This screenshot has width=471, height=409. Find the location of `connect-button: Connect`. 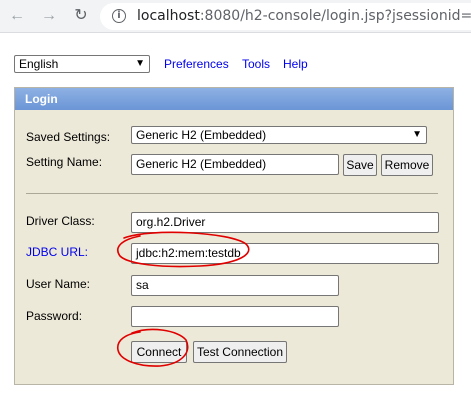

connect-button: Connect is located at coordinates (159, 352).